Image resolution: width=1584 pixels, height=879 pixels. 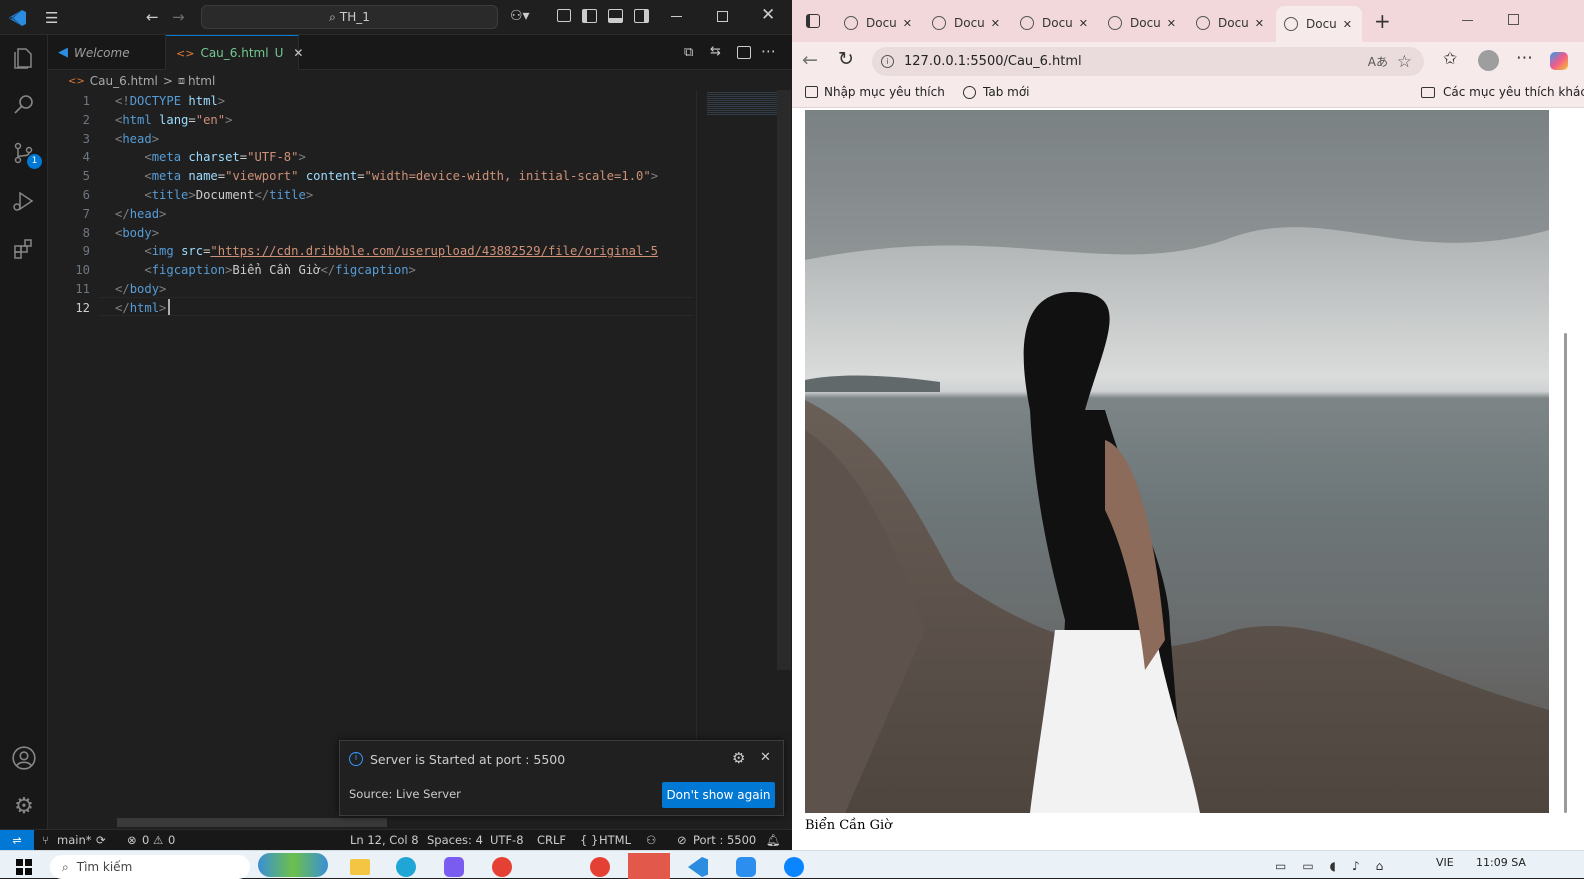 What do you see at coordinates (1467, 20) in the screenshot?
I see `browser-minimize-icon` at bounding box center [1467, 20].